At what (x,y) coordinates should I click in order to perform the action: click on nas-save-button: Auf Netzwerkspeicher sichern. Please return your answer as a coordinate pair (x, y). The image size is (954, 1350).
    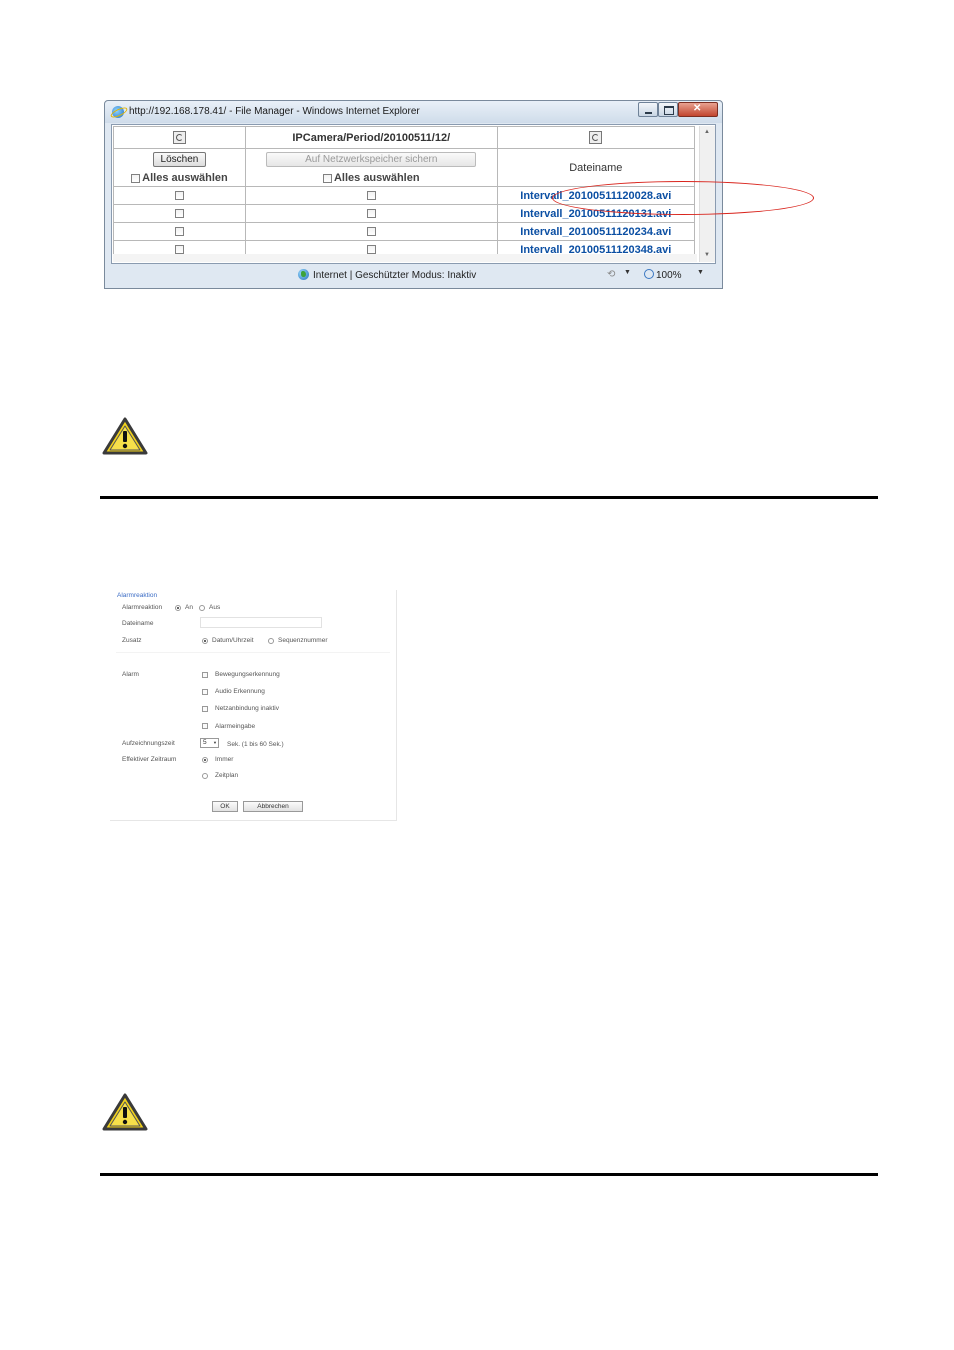
    Looking at the image, I should click on (371, 159).